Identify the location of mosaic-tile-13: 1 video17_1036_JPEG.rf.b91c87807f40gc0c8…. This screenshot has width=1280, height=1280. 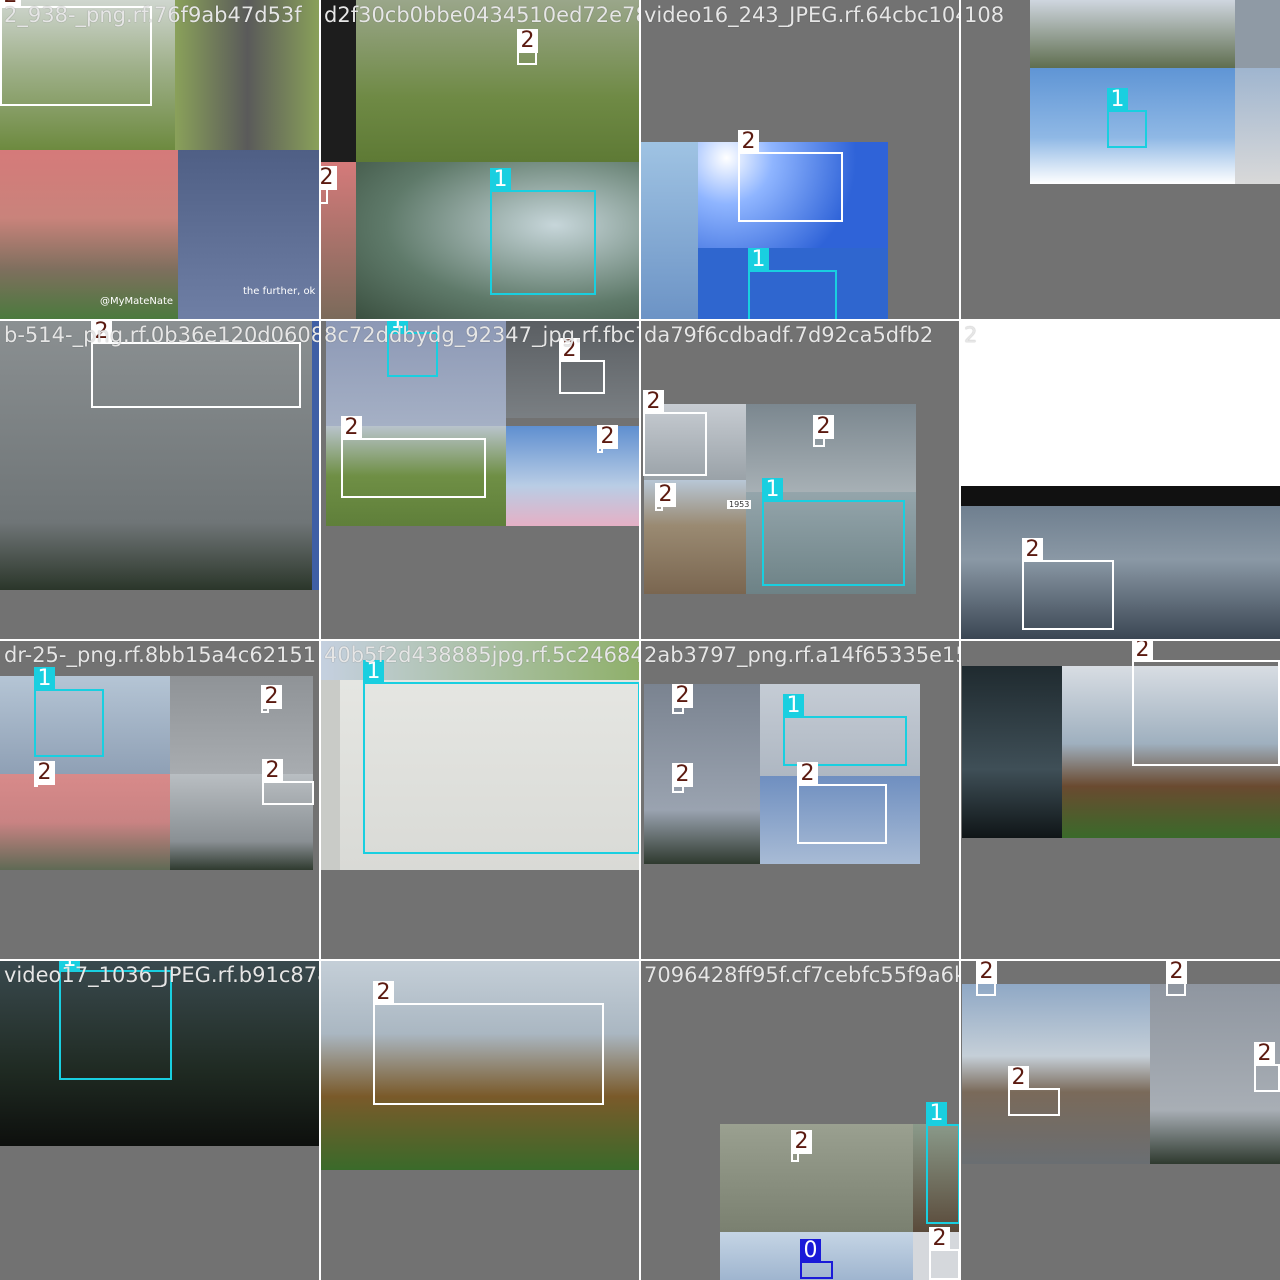
(160, 1120).